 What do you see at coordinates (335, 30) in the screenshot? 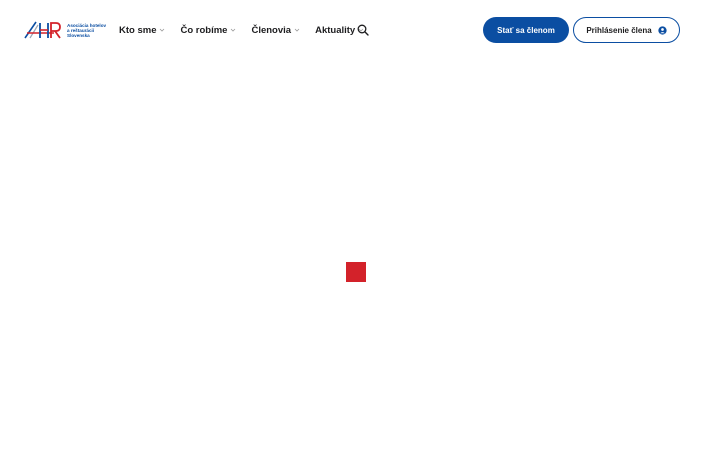
I see `nav-item-label: Aktuality` at bounding box center [335, 30].